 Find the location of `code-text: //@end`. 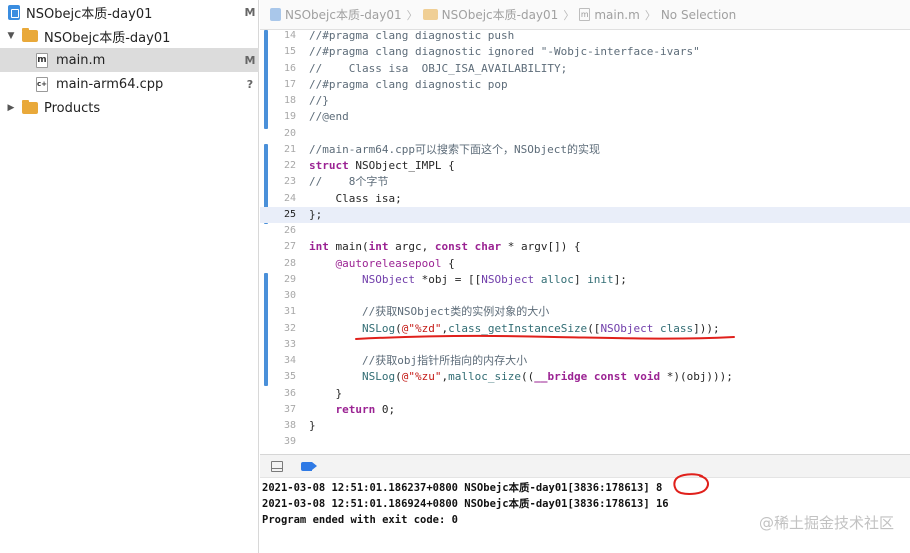

code-text: //@end is located at coordinates (329, 117).